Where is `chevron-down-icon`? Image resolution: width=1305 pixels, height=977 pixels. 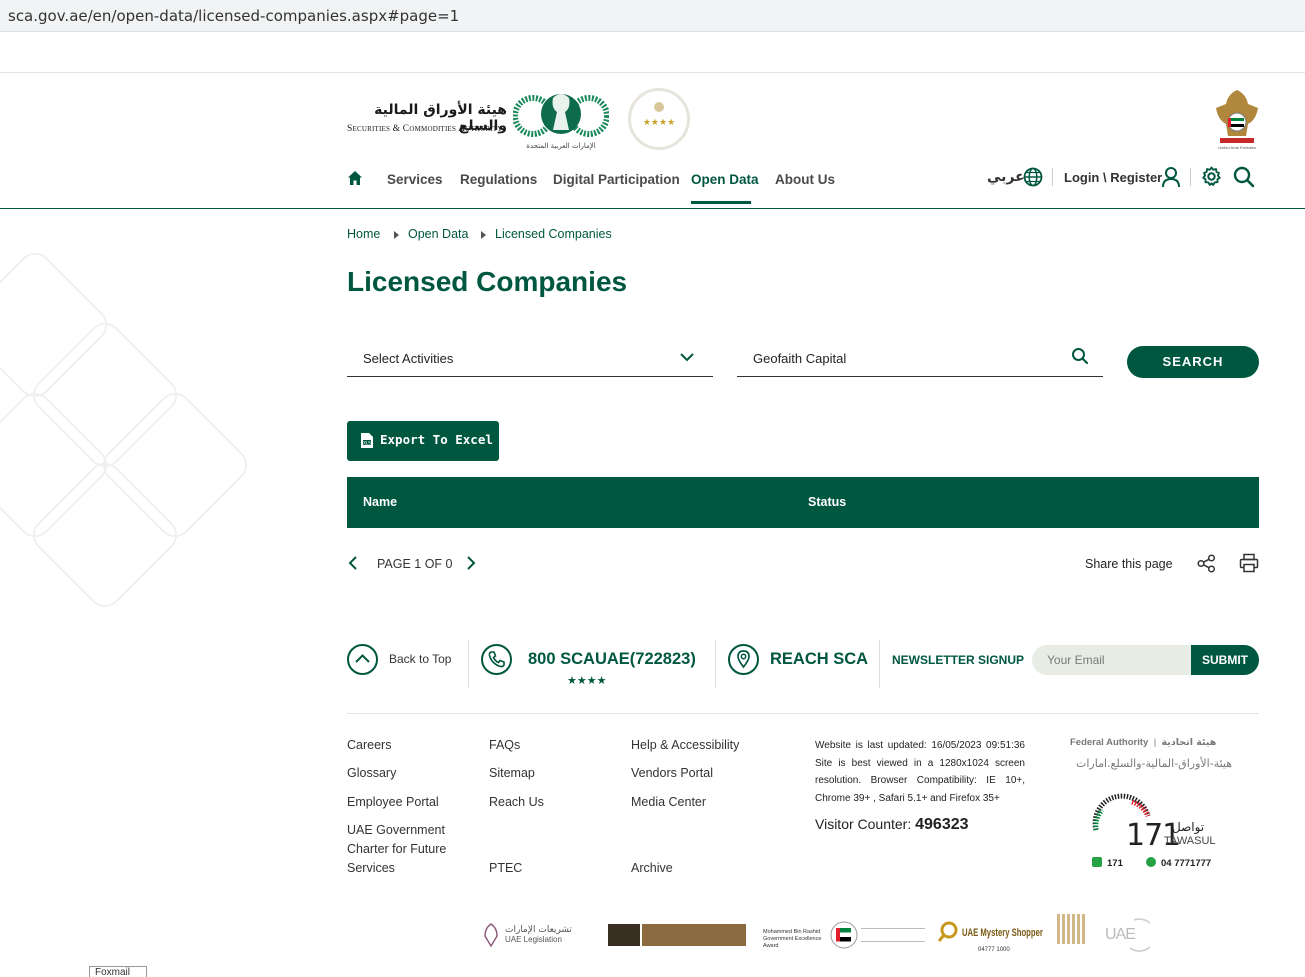 chevron-down-icon is located at coordinates (687, 357).